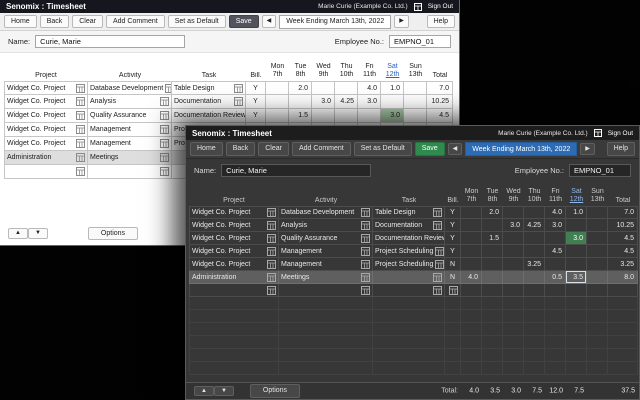 The width and height of the screenshot is (640, 400). What do you see at coordinates (135, 21) in the screenshot?
I see `add-comment-button: Add Comment` at bounding box center [135, 21].